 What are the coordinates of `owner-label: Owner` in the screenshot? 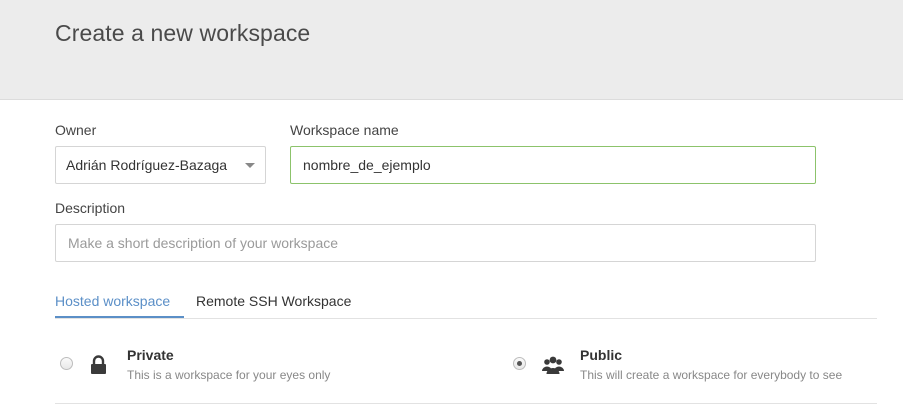 It's located at (76, 130).